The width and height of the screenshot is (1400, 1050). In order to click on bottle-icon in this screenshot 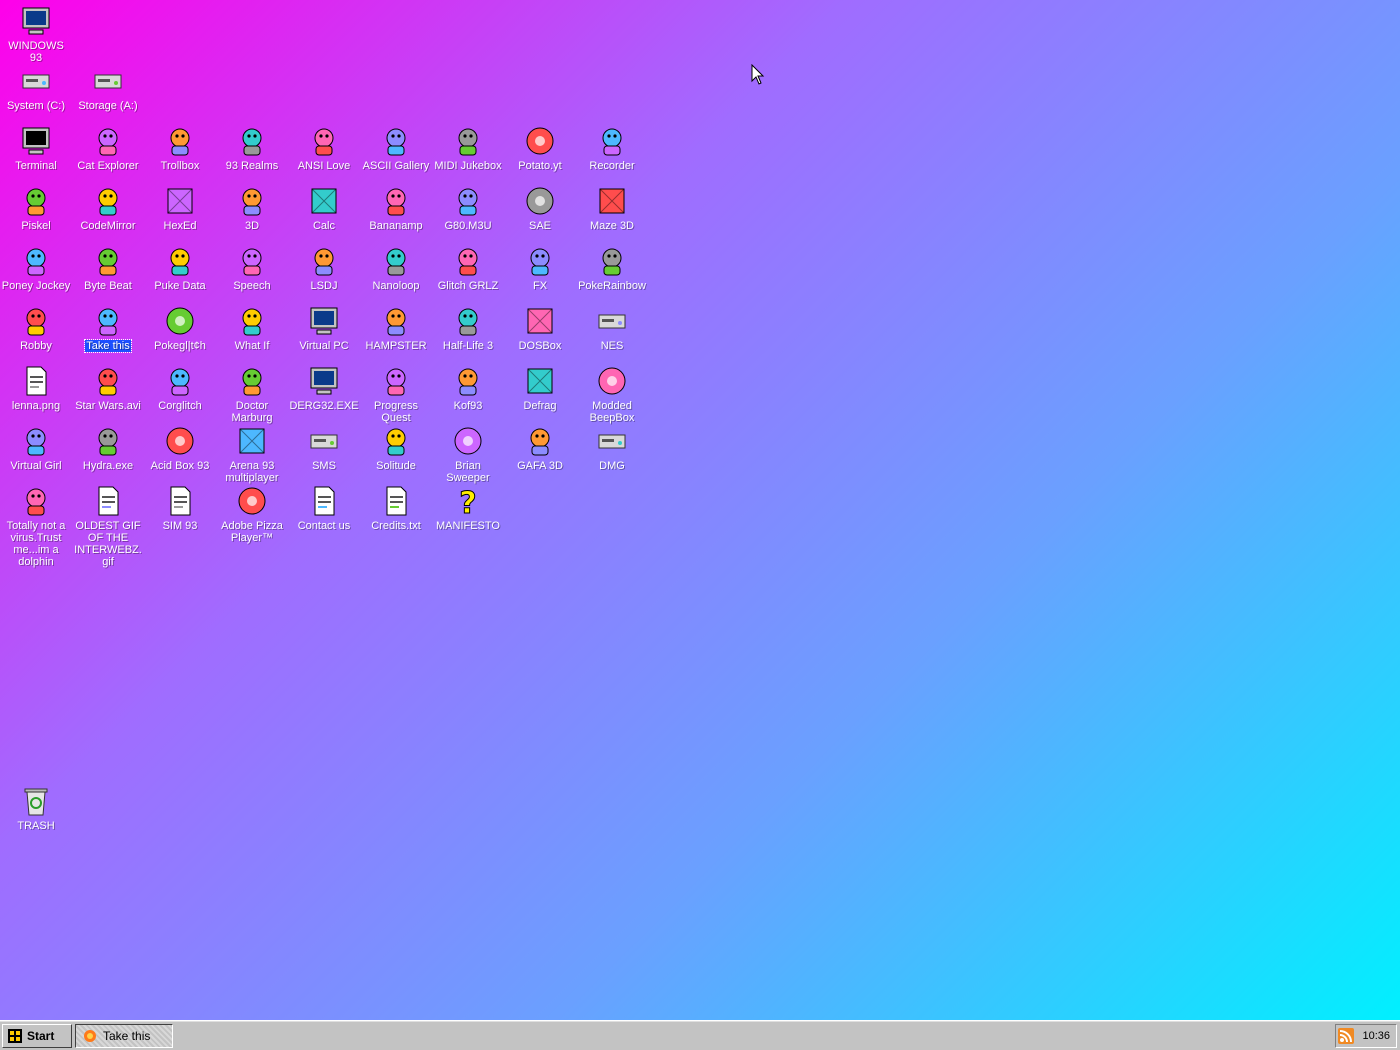, I will do `click(396, 441)`.